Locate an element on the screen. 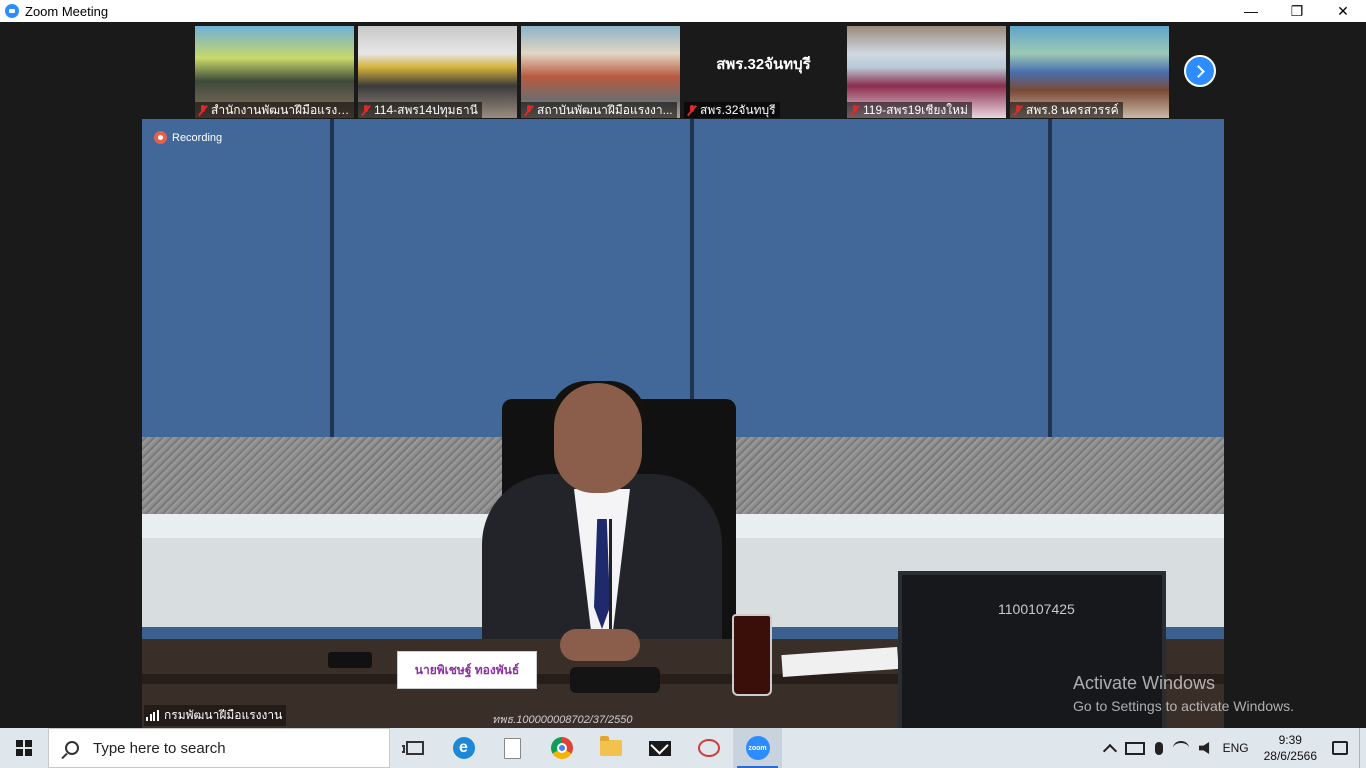 This screenshot has width=1366, height=768. participant-thumbnail: สพร.32จันทบุรี สพร.32จันทบุรี is located at coordinates (763, 72).